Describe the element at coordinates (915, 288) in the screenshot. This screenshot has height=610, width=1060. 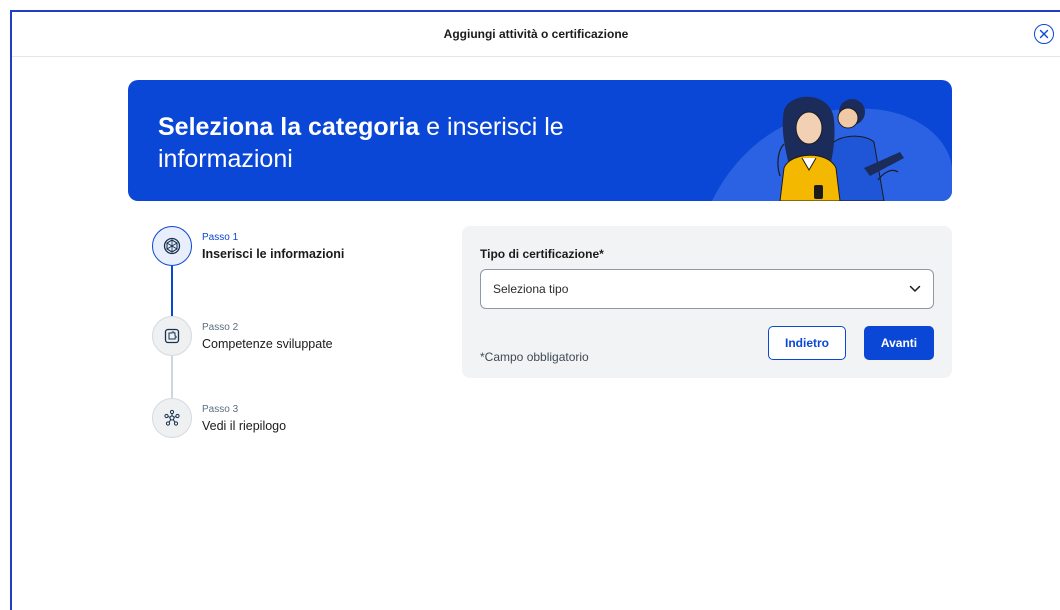
I see `chevron-down-icon` at that location.